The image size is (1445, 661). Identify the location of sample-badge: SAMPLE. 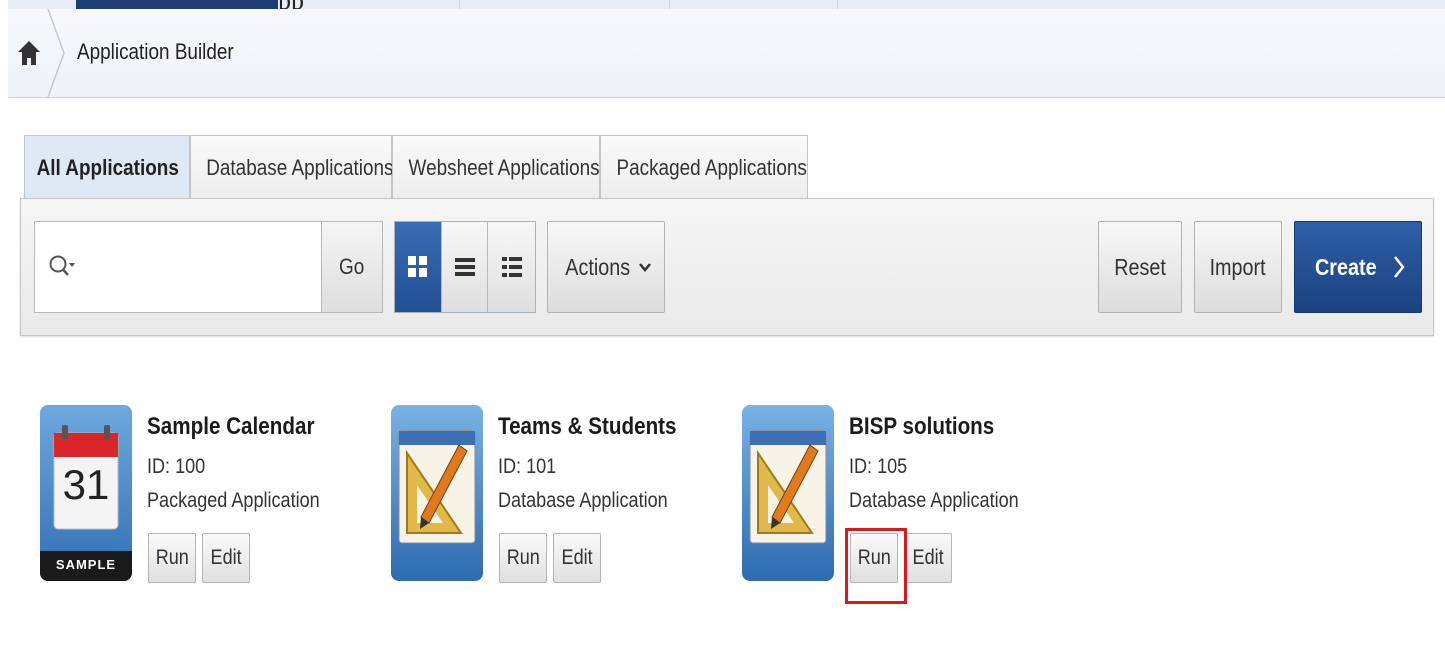
(86, 564).